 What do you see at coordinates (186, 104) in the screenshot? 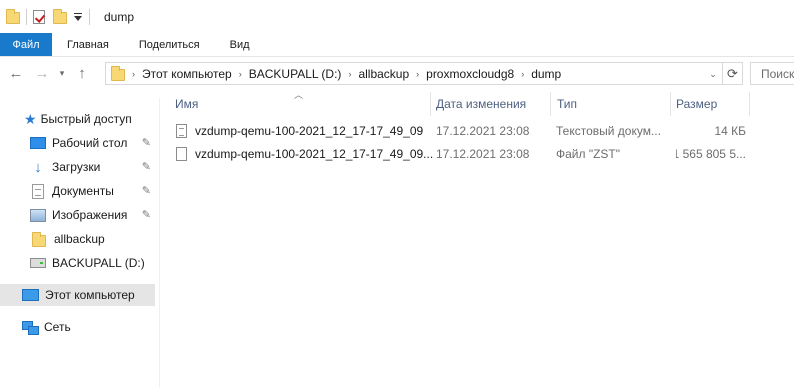
I see `column-header-name: Имя` at bounding box center [186, 104].